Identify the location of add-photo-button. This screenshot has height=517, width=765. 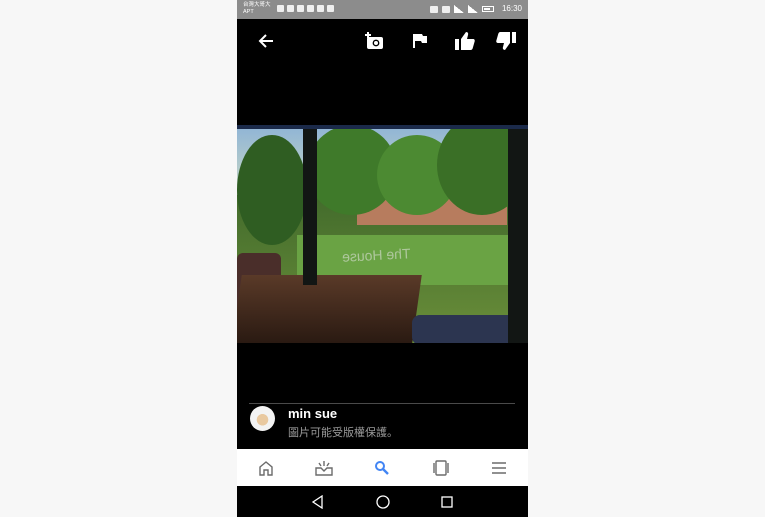
(374, 41).